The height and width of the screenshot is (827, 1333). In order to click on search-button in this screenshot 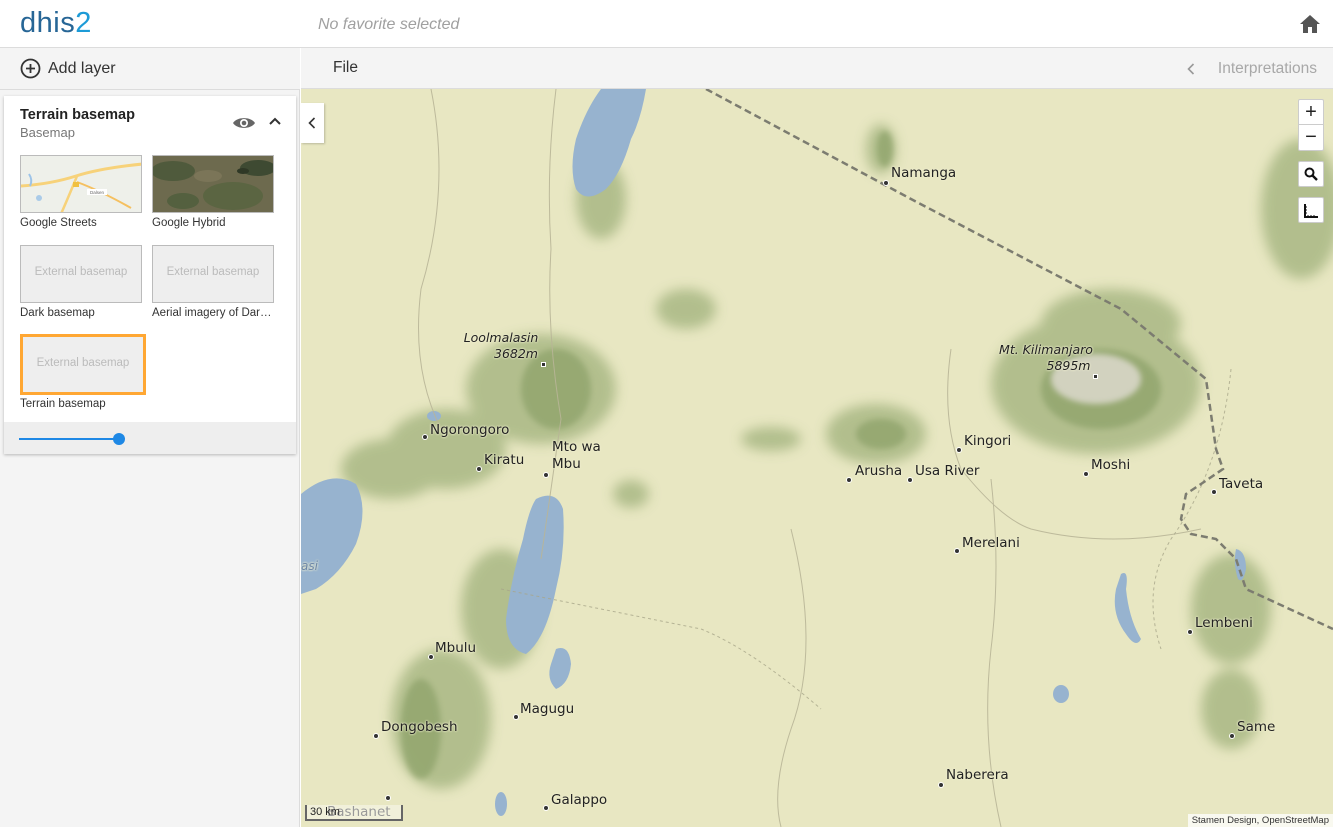, I will do `click(1311, 174)`.